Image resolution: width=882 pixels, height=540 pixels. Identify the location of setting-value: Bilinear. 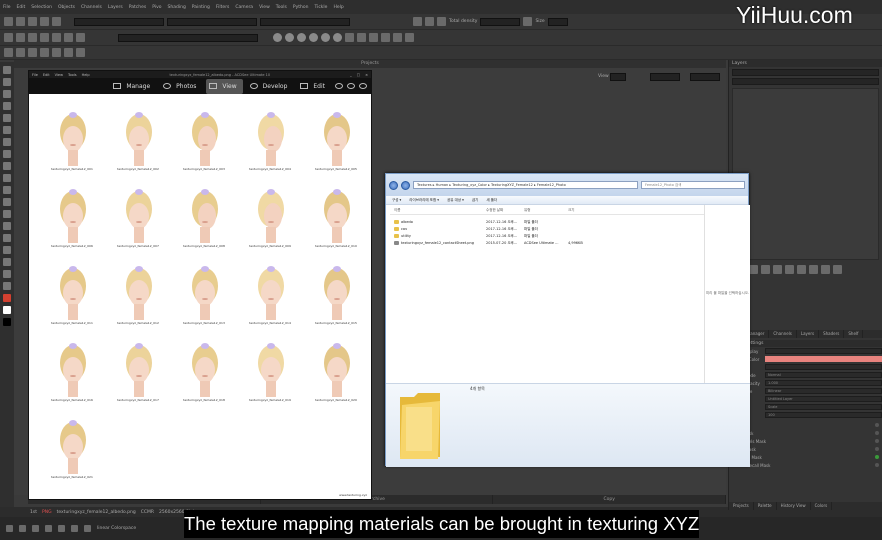
(823, 391).